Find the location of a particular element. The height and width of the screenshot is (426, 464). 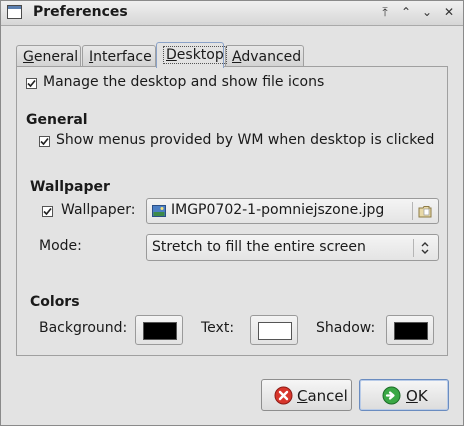

tab-desktop: Desktop is located at coordinates (191, 55).